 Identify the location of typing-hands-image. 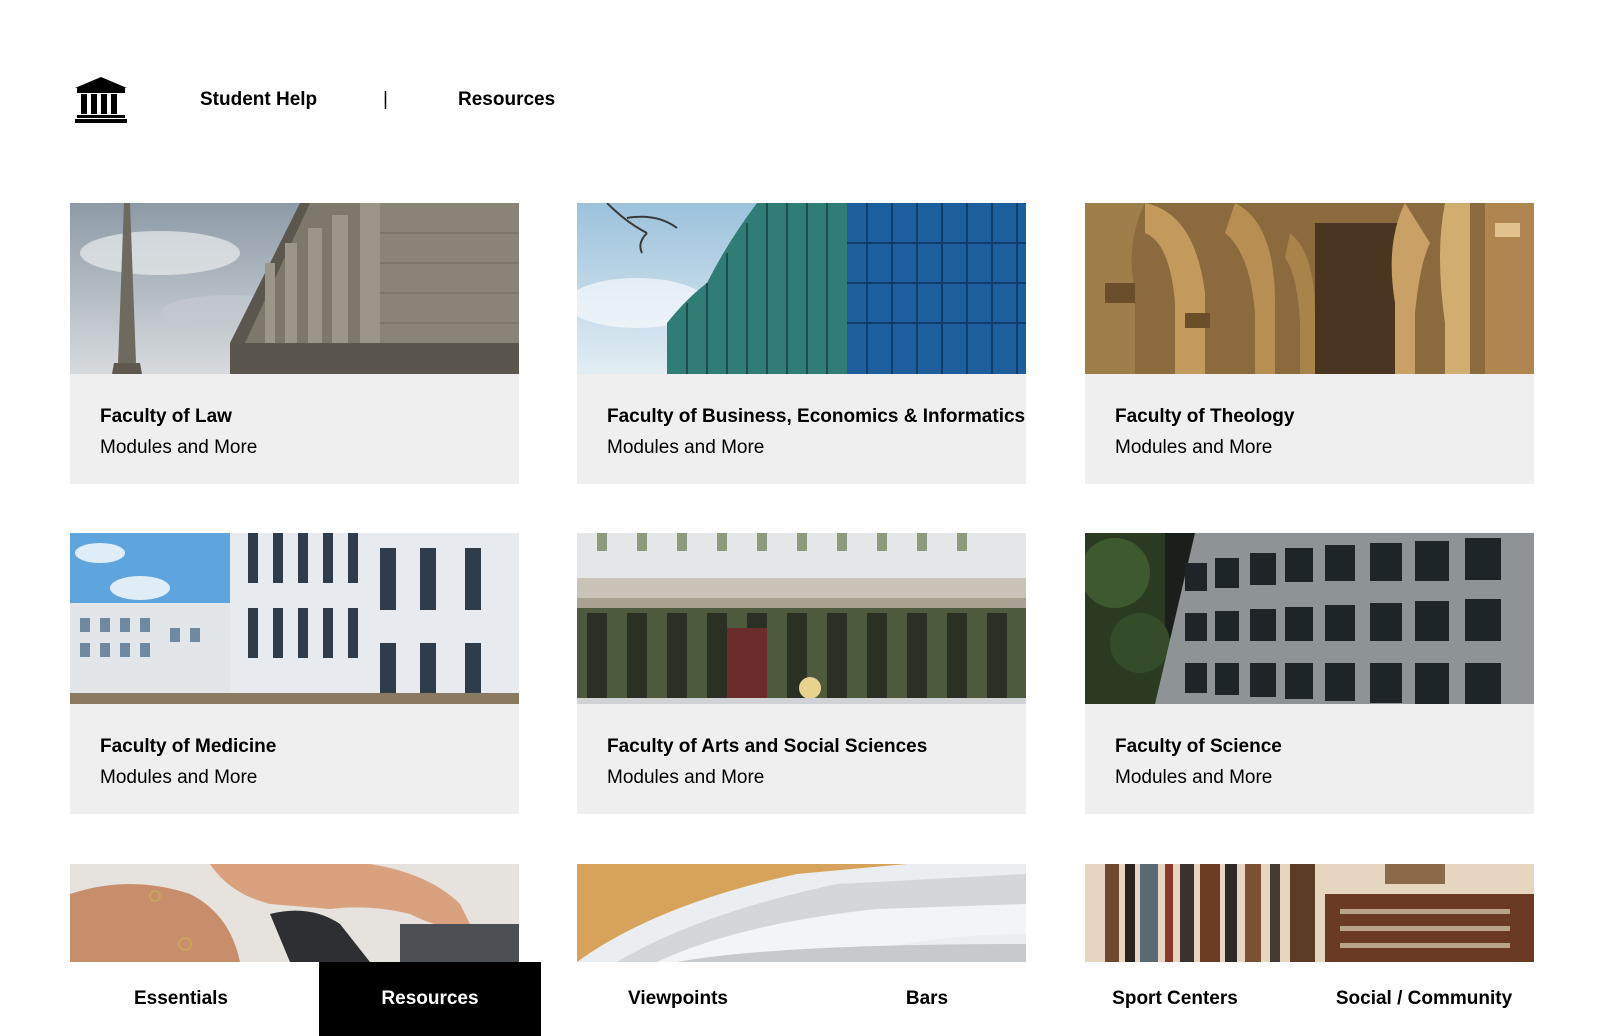
(294, 913).